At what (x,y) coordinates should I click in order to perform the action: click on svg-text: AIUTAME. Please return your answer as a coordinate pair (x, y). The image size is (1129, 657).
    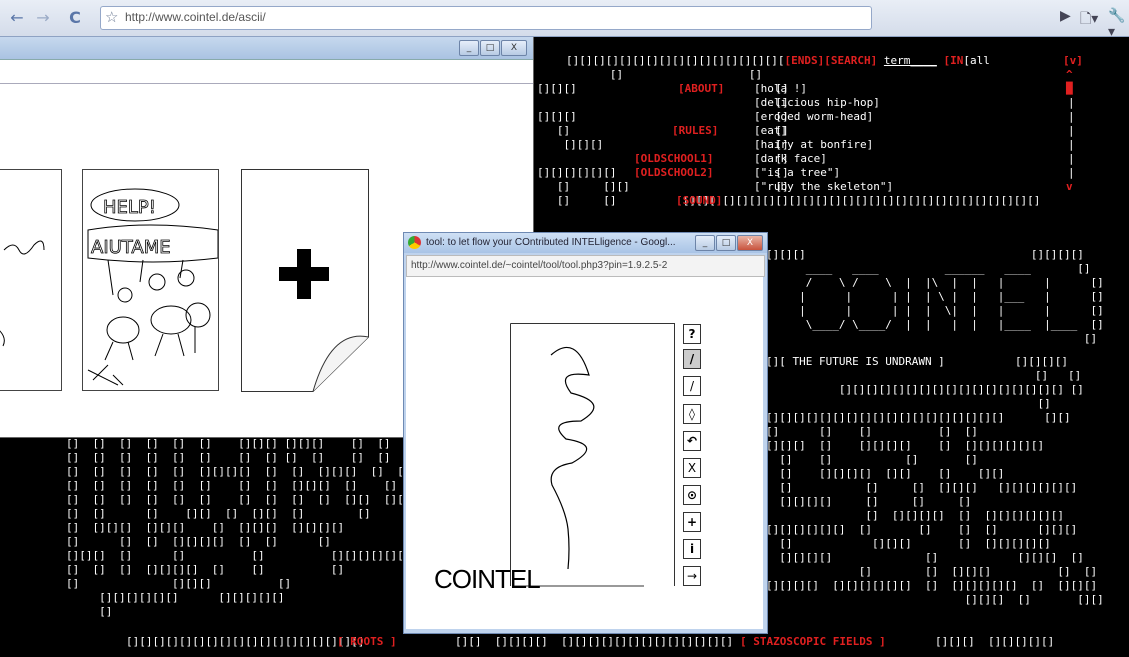
    Looking at the image, I should click on (131, 247).